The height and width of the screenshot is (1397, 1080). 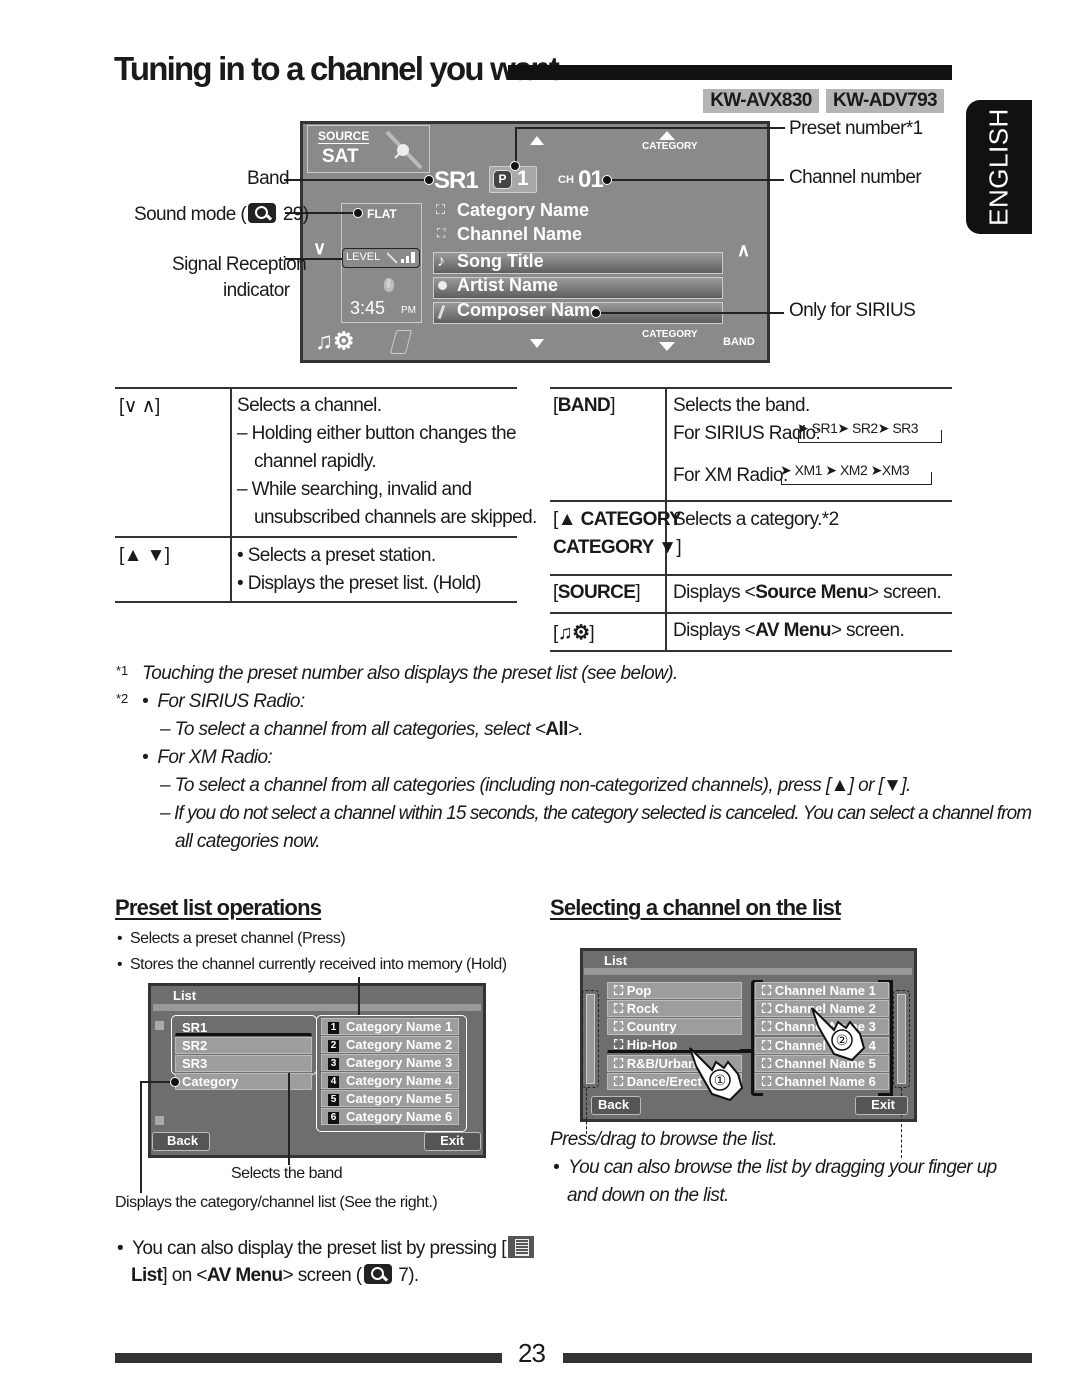 I want to click on preset-item: 6 Category Name 6, so click(x=390, y=1116).